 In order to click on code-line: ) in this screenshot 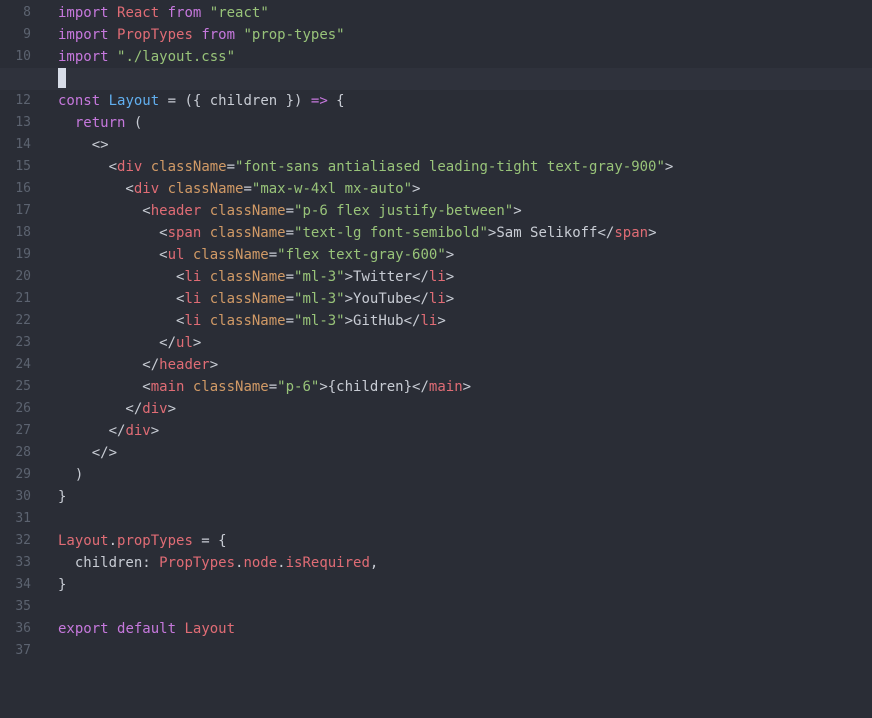, I will do `click(465, 475)`.